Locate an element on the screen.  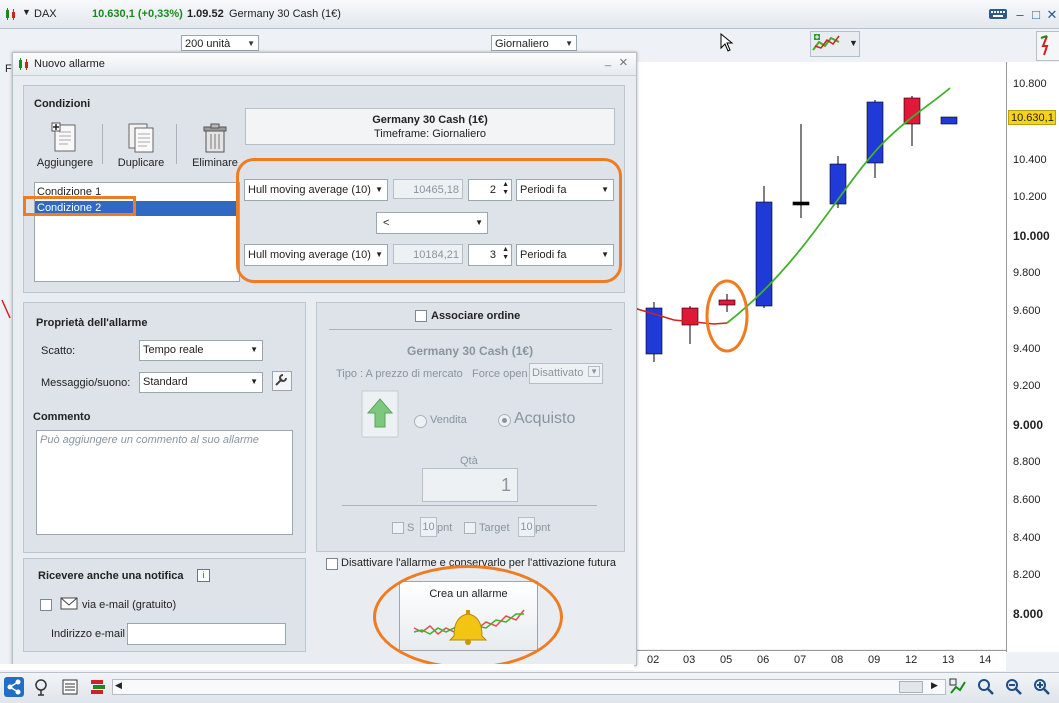
timeframe-select-value: Giornaliero is located at coordinates (522, 44).